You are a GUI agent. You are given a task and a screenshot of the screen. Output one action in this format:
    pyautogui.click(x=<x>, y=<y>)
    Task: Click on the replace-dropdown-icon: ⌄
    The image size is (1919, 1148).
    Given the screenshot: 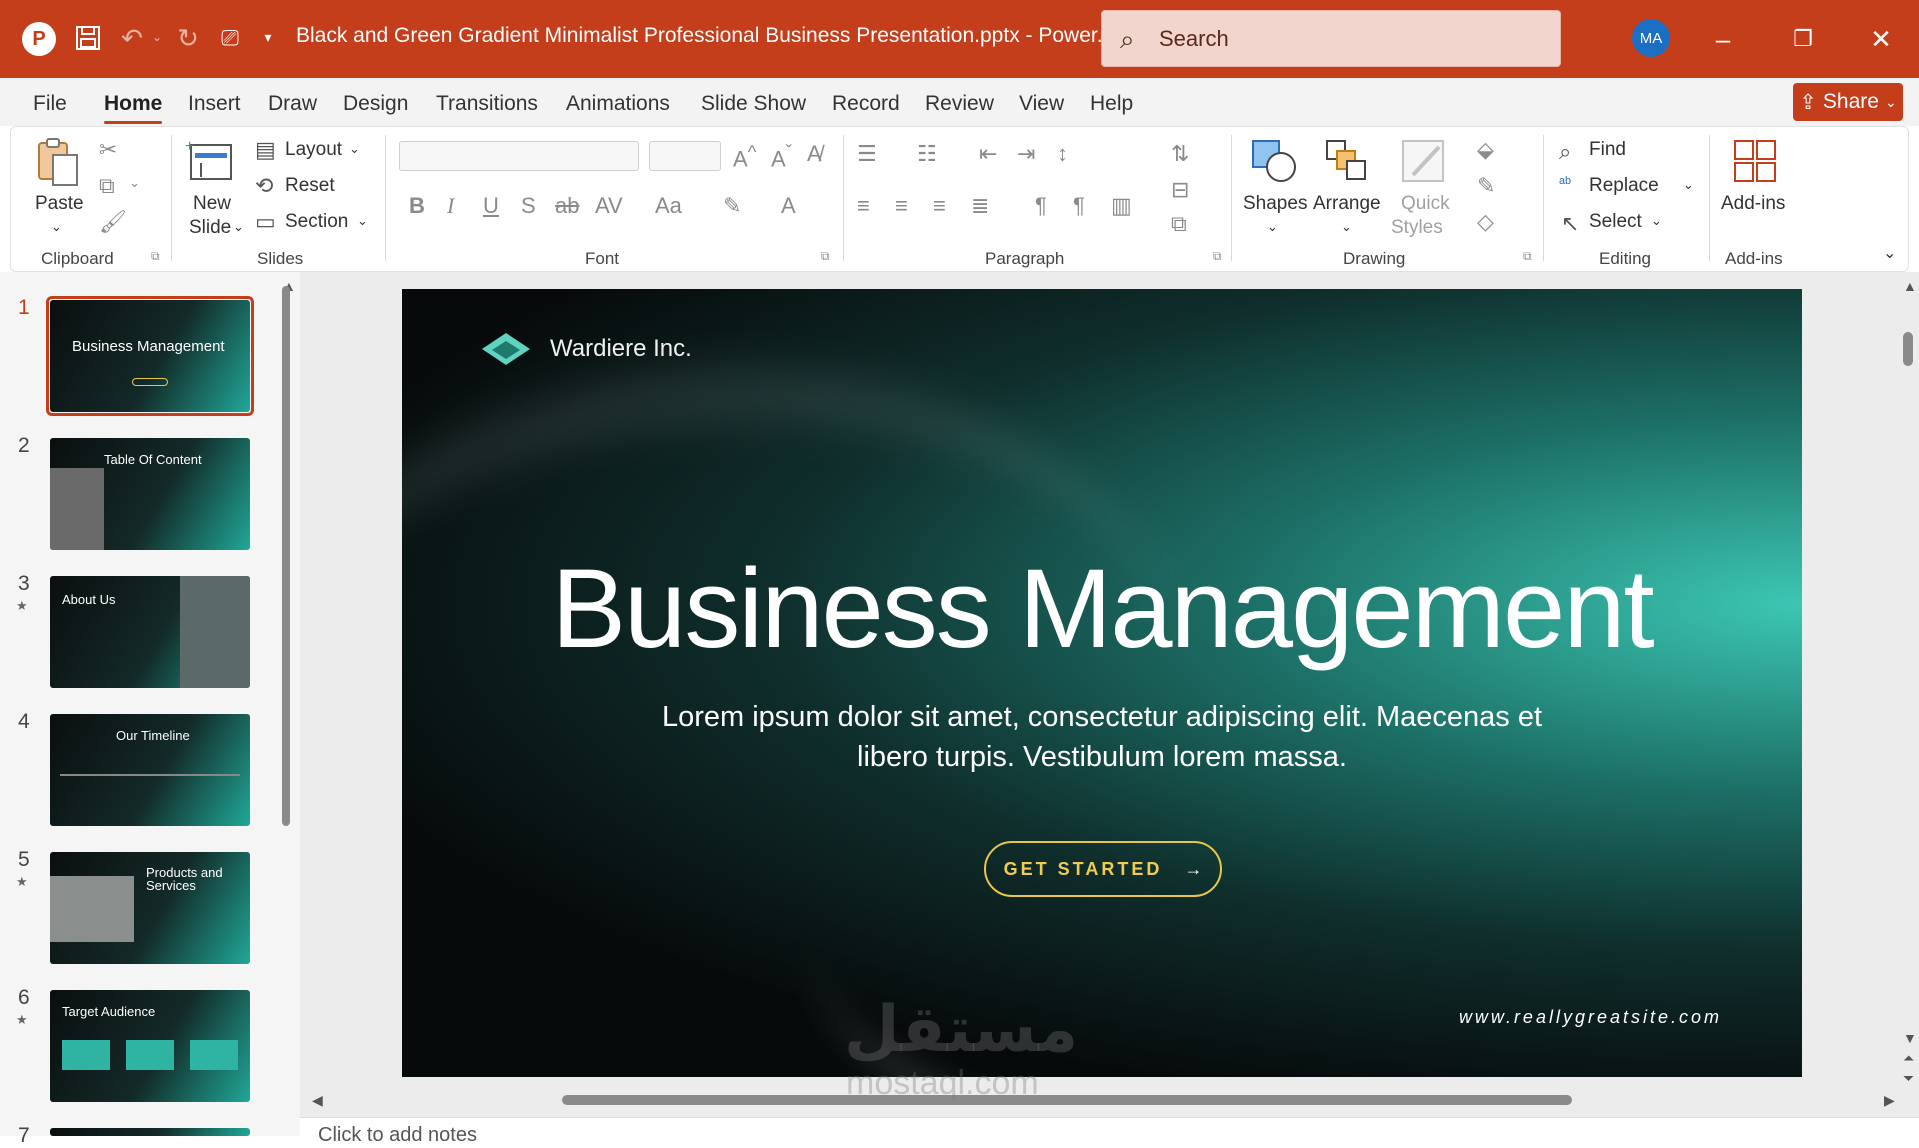 What is the action you would take?
    pyautogui.click(x=1688, y=185)
    